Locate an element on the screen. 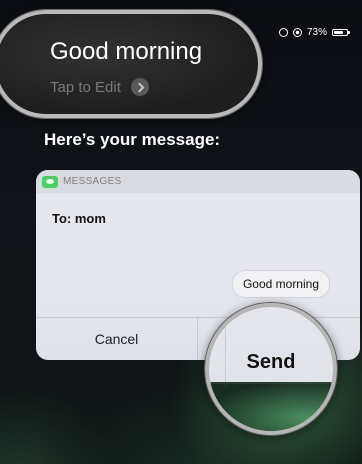 The image size is (362, 464). tap-to-edit-button: Tap to Edit is located at coordinates (99, 87).